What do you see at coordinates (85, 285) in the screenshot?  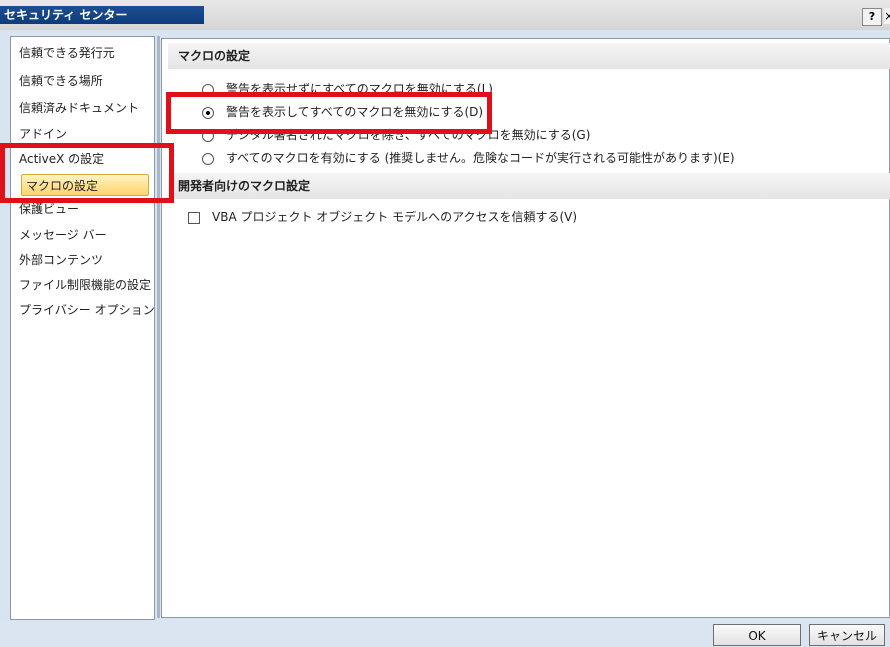 I see `sidebar-item-file-block: ファイル制限機能の設定` at bounding box center [85, 285].